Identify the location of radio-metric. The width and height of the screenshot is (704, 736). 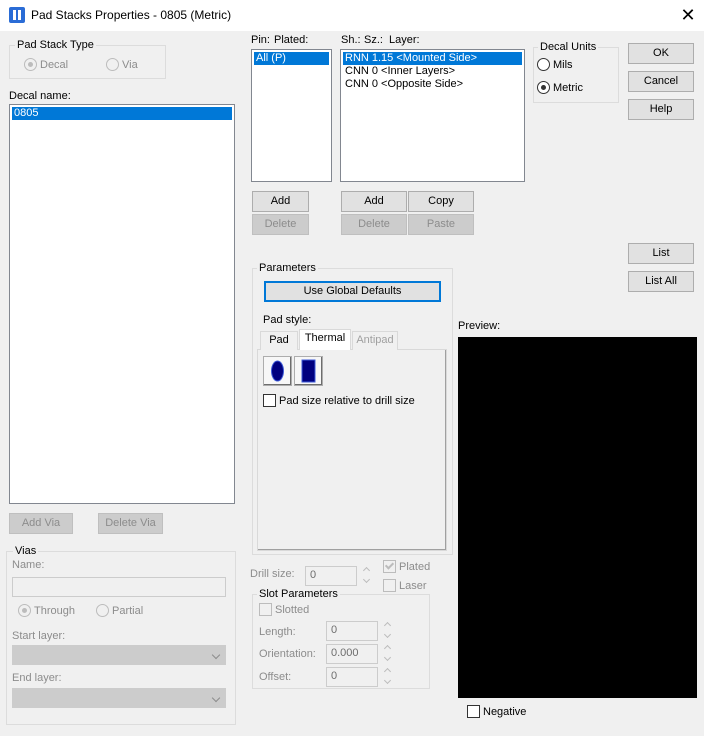
(543, 87).